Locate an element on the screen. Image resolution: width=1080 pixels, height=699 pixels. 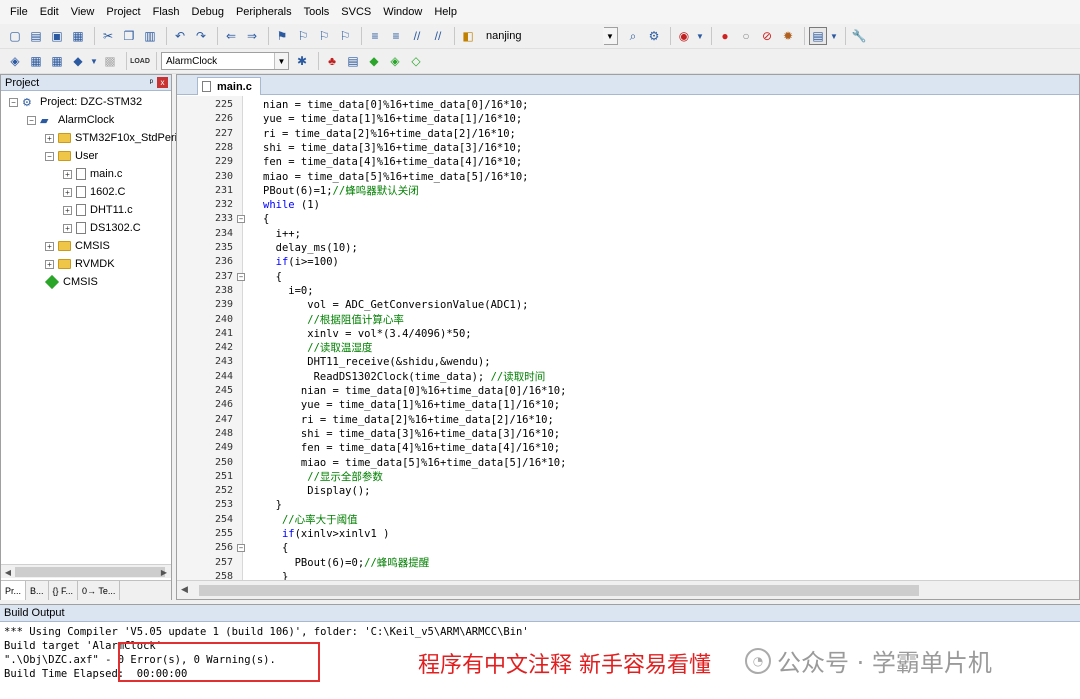
breakpoint-disable-icon: ⊘ is located at coordinates (767, 36).